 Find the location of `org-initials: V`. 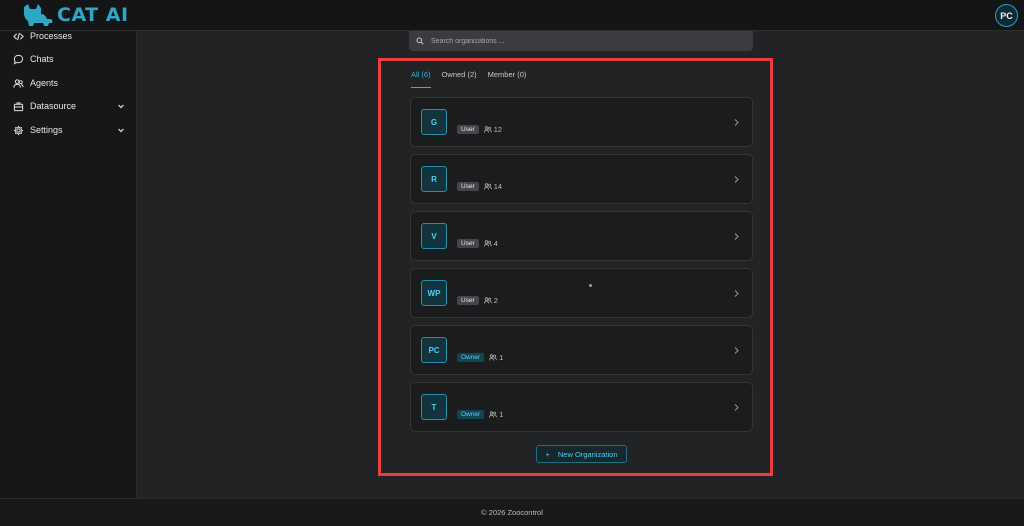

org-initials: V is located at coordinates (434, 236).